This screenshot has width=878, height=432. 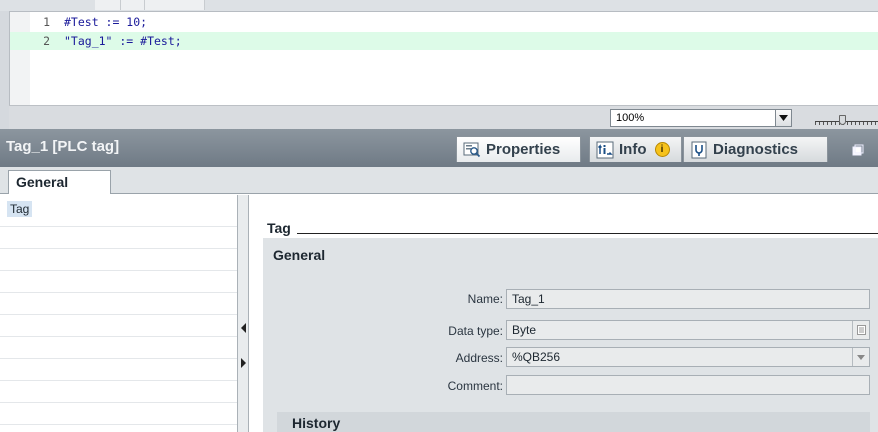 What do you see at coordinates (573, 422) in the screenshot?
I see `history-group: History` at bounding box center [573, 422].